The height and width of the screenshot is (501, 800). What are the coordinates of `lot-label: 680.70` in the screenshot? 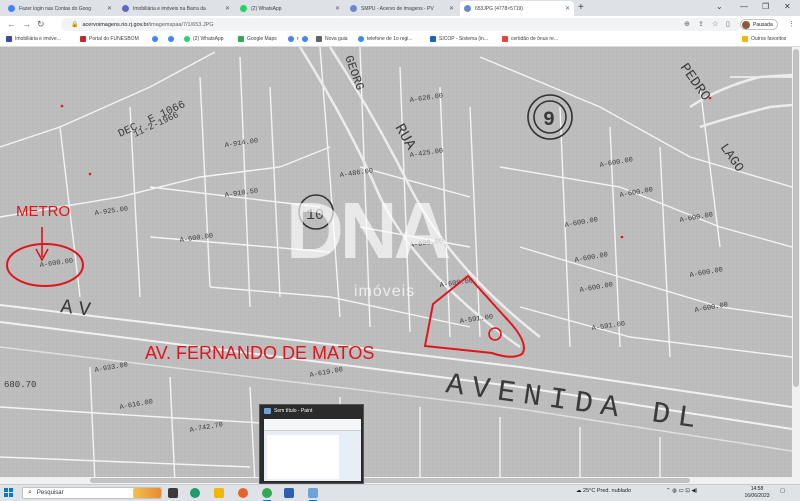 It's located at (20, 385).